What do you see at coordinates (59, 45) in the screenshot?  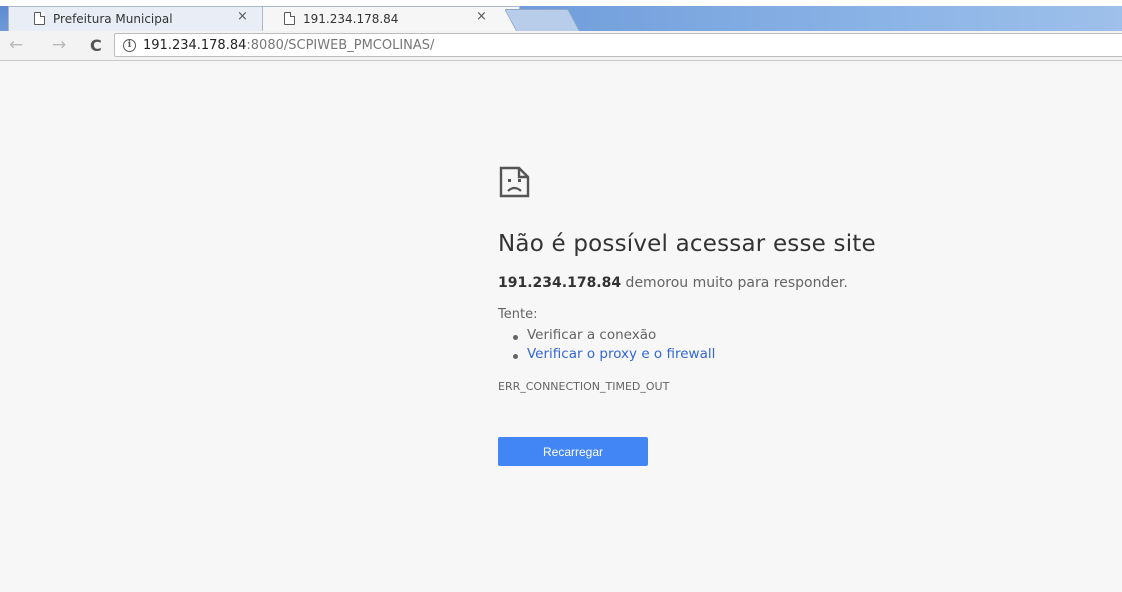 I see `forward-arrow-icon: →` at bounding box center [59, 45].